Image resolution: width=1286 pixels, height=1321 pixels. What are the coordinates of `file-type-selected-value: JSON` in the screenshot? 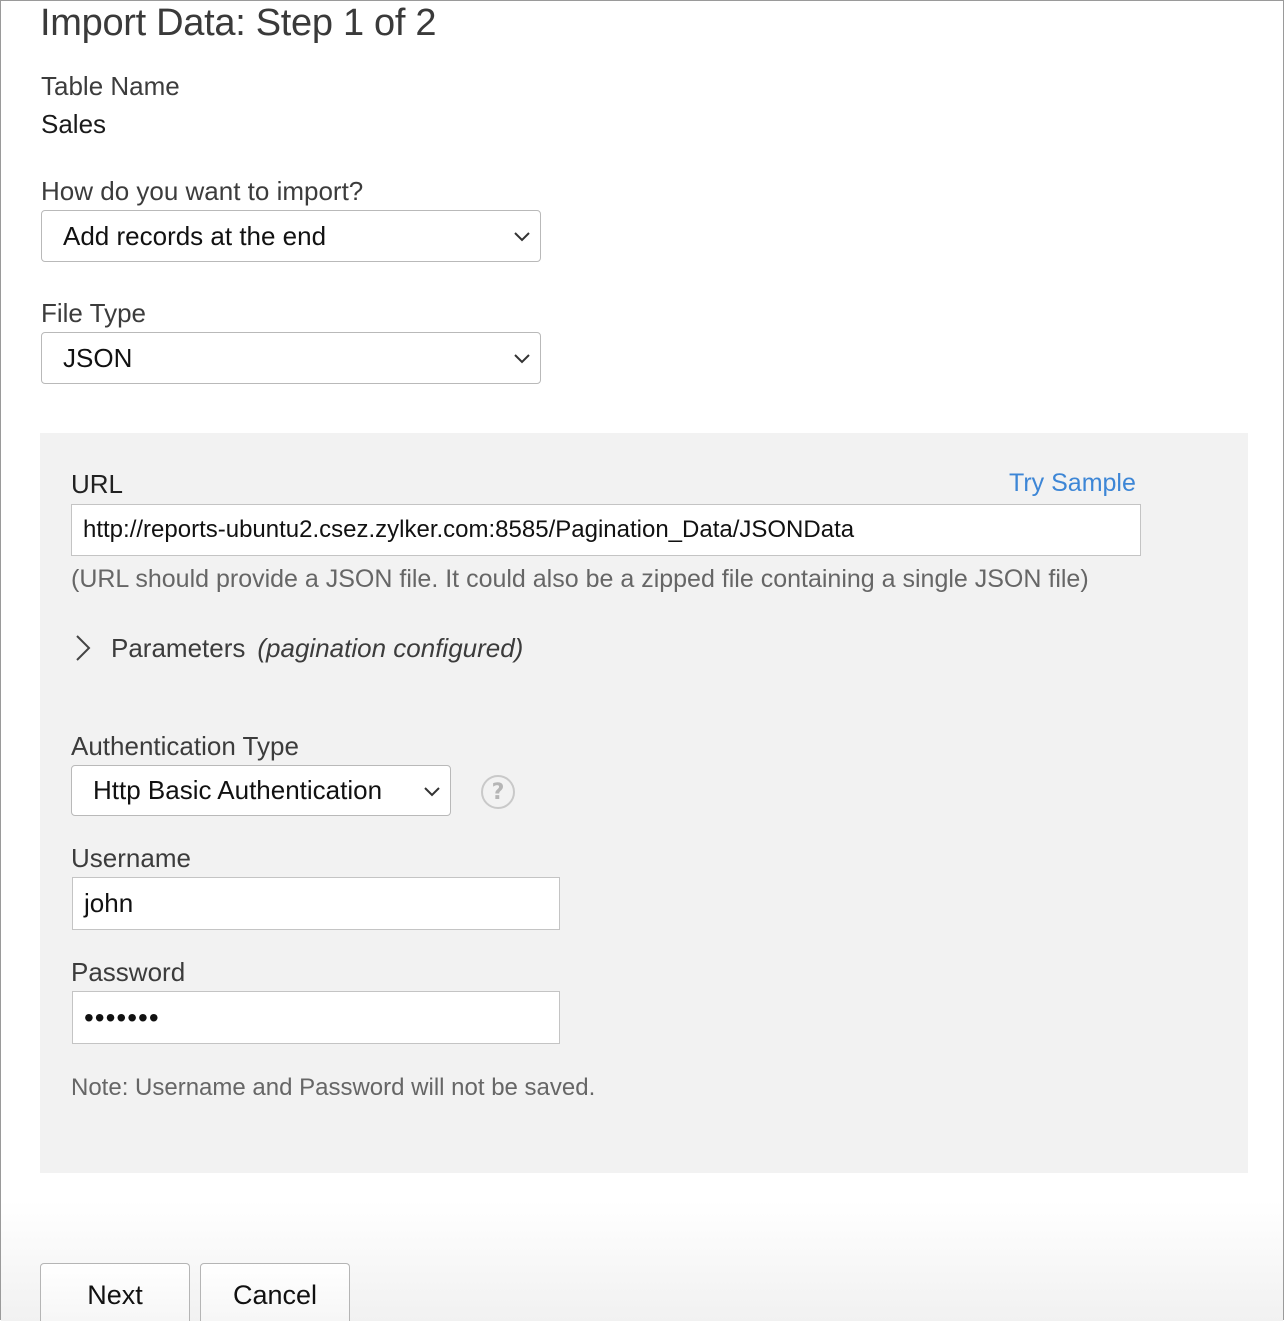 It's located at (98, 357).